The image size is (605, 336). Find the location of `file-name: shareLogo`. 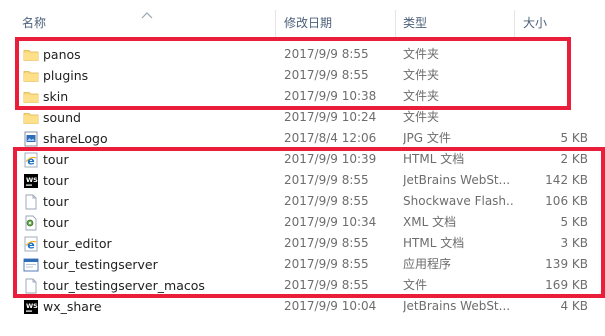

file-name: shareLogo is located at coordinates (75, 138).